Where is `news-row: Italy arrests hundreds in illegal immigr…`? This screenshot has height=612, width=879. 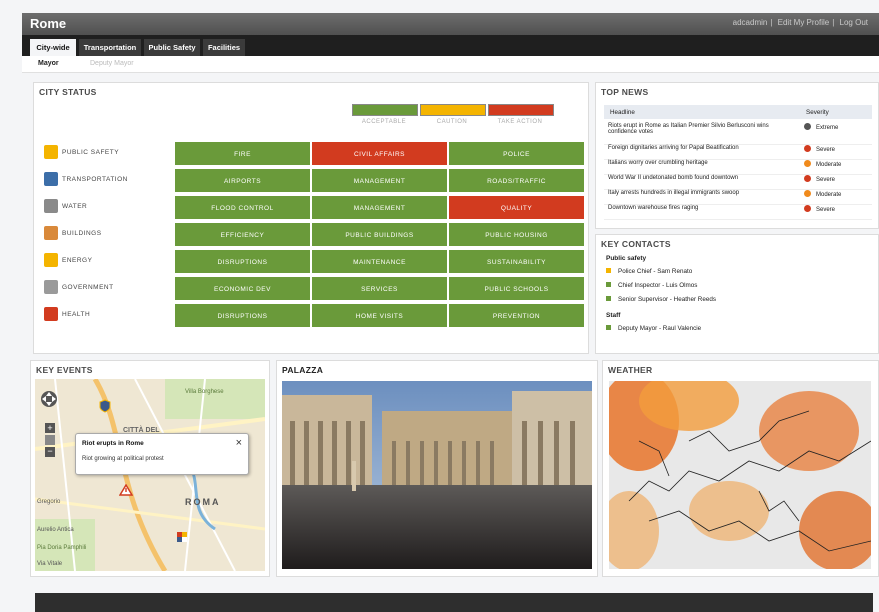
news-row: Italy arrests hundreds in illegal immigr… is located at coordinates (738, 197).